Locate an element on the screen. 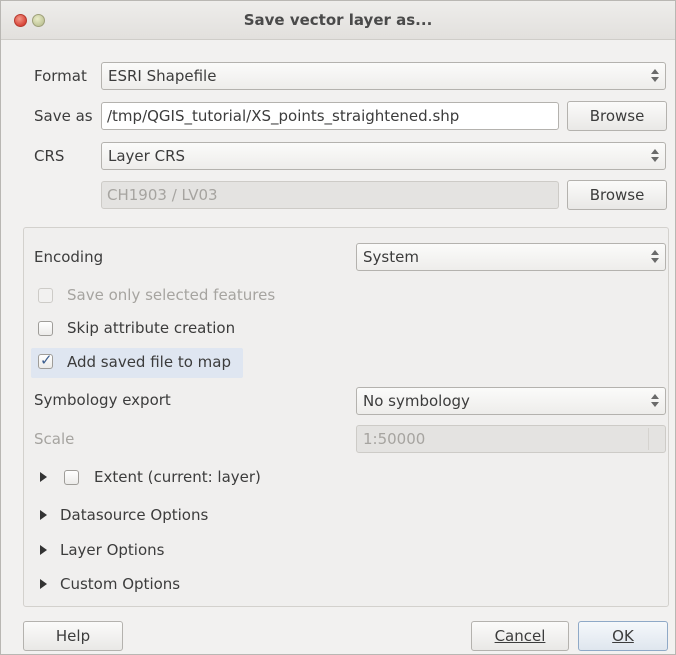 This screenshot has width=676, height=655. ok-label: OK is located at coordinates (623, 636).